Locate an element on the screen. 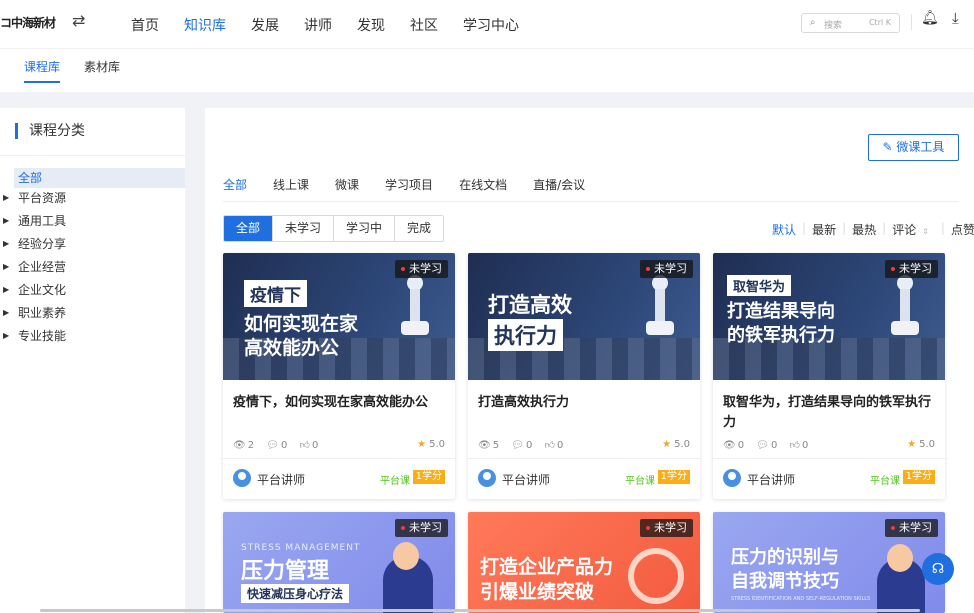 The width and height of the screenshot is (974, 613). filter-in-progress: 学习中 is located at coordinates (364, 228).